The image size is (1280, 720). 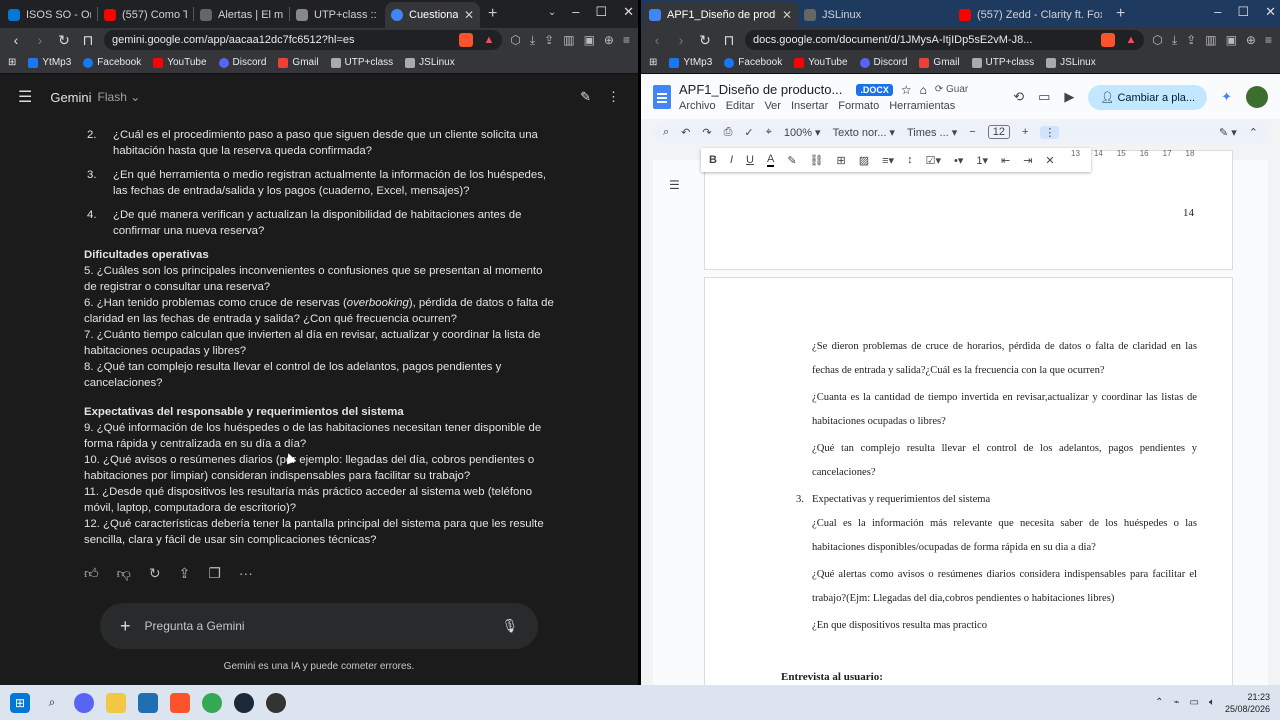 What do you see at coordinates (585, 97) in the screenshot?
I see `new-chat-icon: ✎` at bounding box center [585, 97].